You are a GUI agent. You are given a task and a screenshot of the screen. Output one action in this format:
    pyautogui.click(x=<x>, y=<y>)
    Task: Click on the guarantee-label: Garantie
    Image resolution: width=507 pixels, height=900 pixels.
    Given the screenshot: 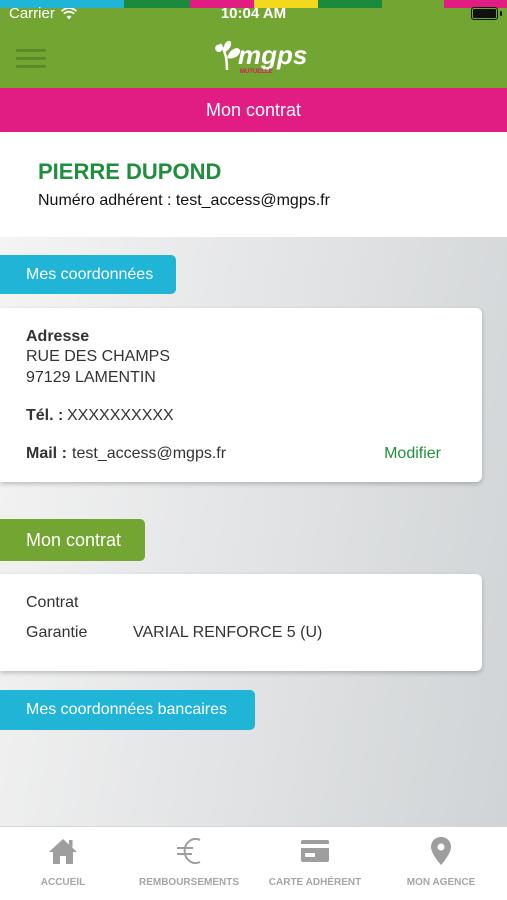 What is the action you would take?
    pyautogui.click(x=57, y=632)
    